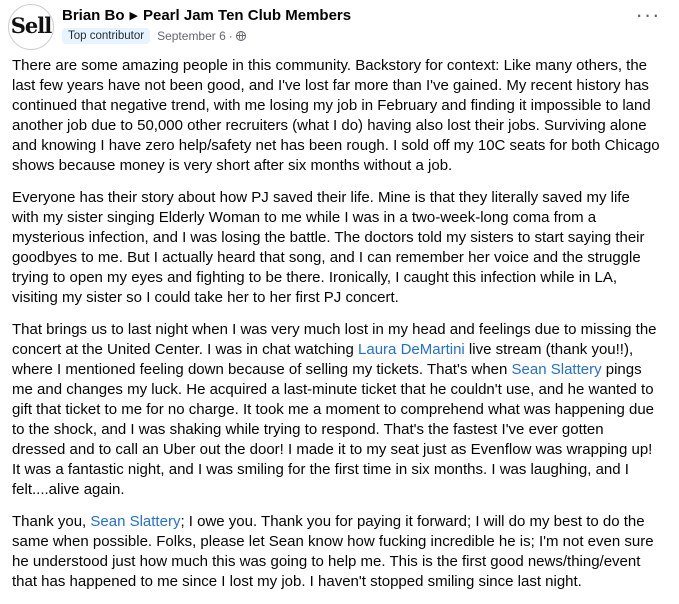 This screenshot has width=679, height=604. What do you see at coordinates (51, 521) in the screenshot?
I see `paragraph-4-text-a: Thank you,` at bounding box center [51, 521].